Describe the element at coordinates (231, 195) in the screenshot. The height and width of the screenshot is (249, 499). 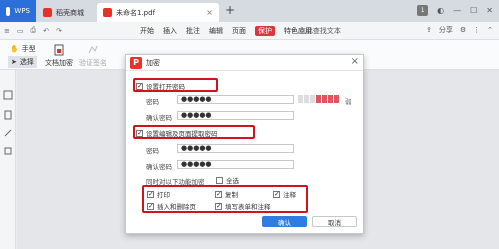
I see `copy-label: 复制` at that location.